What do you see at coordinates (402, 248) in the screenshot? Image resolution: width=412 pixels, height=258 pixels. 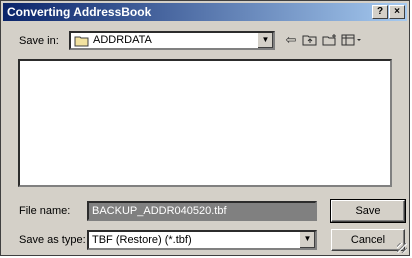 I see `resize-grip` at bounding box center [402, 248].